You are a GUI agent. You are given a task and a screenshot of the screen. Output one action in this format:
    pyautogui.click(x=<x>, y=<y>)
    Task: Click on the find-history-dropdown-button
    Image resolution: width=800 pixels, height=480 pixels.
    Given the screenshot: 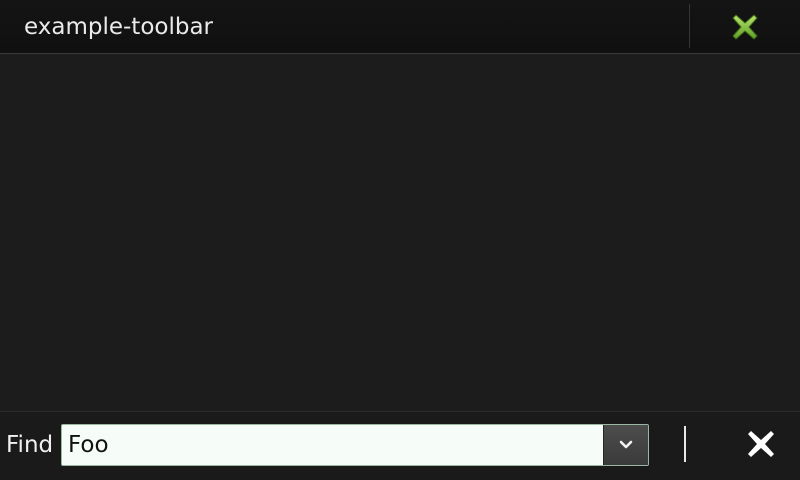 What is the action you would take?
    pyautogui.click(x=625, y=445)
    